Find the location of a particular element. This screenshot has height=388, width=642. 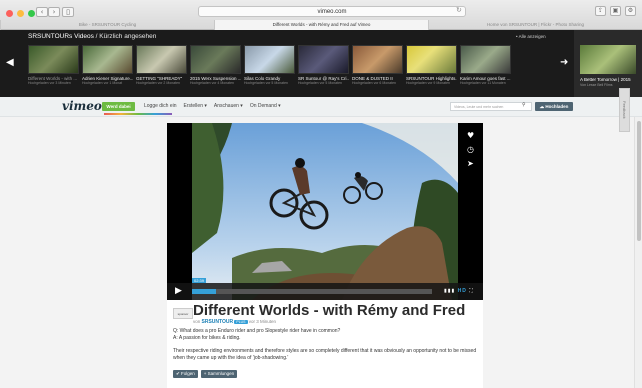

video-title: Different Worlds - with Rémy and Fred is located at coordinates (329, 310).